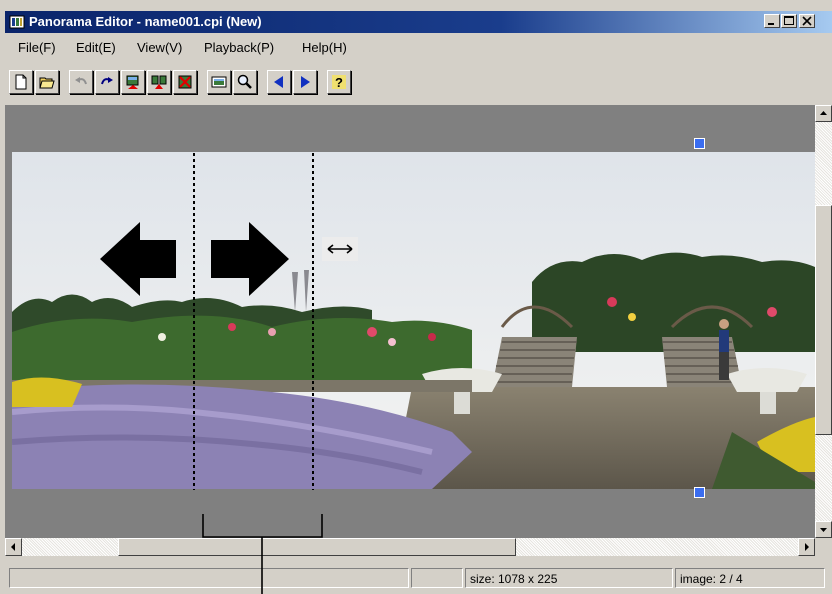 This screenshot has height=594, width=832. I want to click on scroll-up-button, so click(823, 113).